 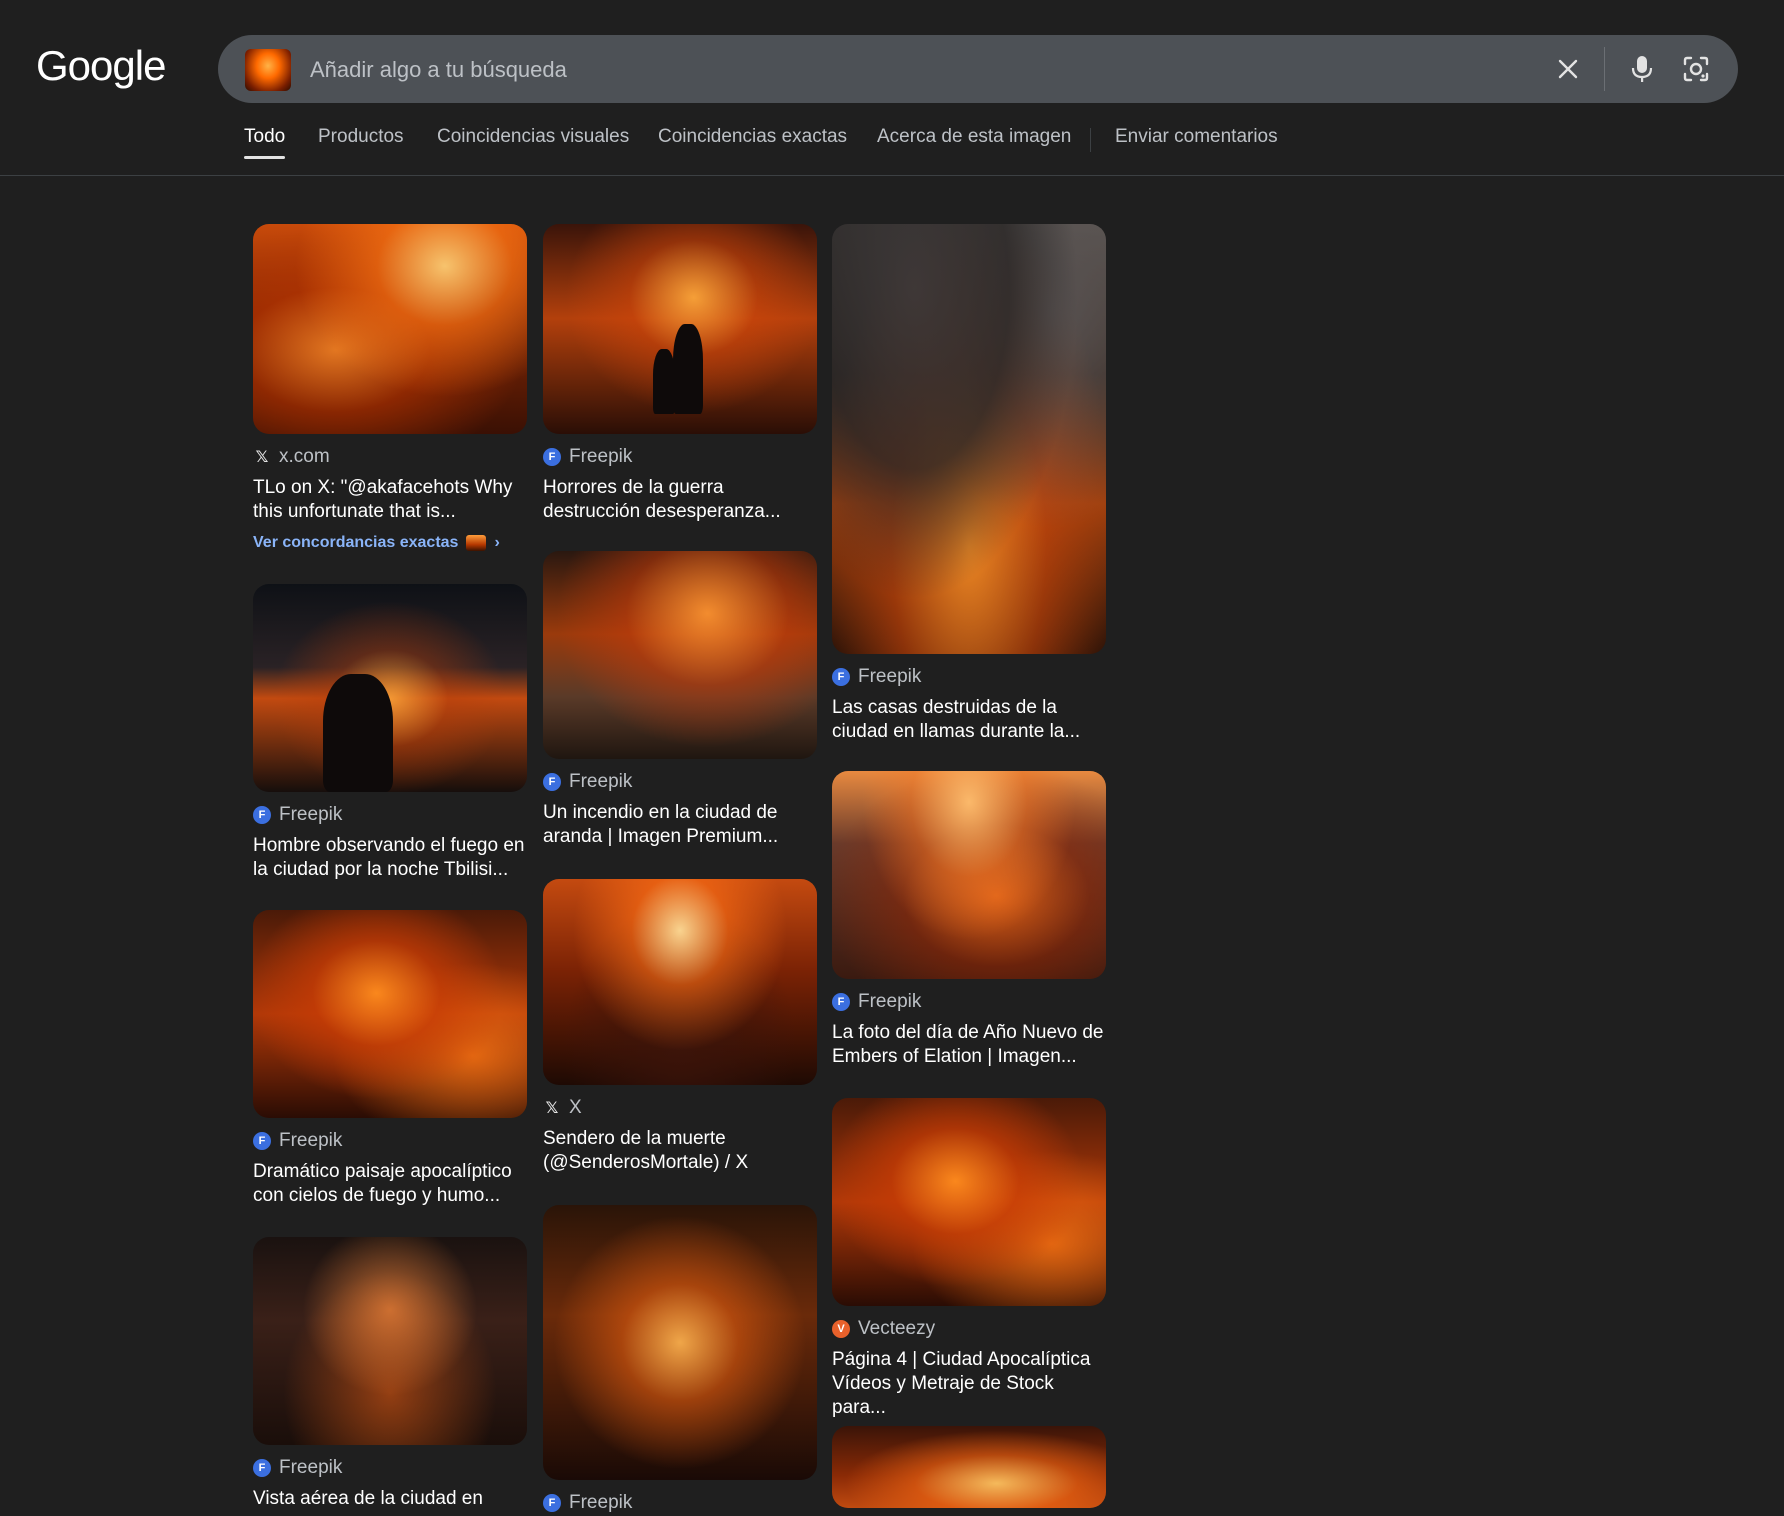 I want to click on vecteezy-icon: V, so click(x=841, y=1329).